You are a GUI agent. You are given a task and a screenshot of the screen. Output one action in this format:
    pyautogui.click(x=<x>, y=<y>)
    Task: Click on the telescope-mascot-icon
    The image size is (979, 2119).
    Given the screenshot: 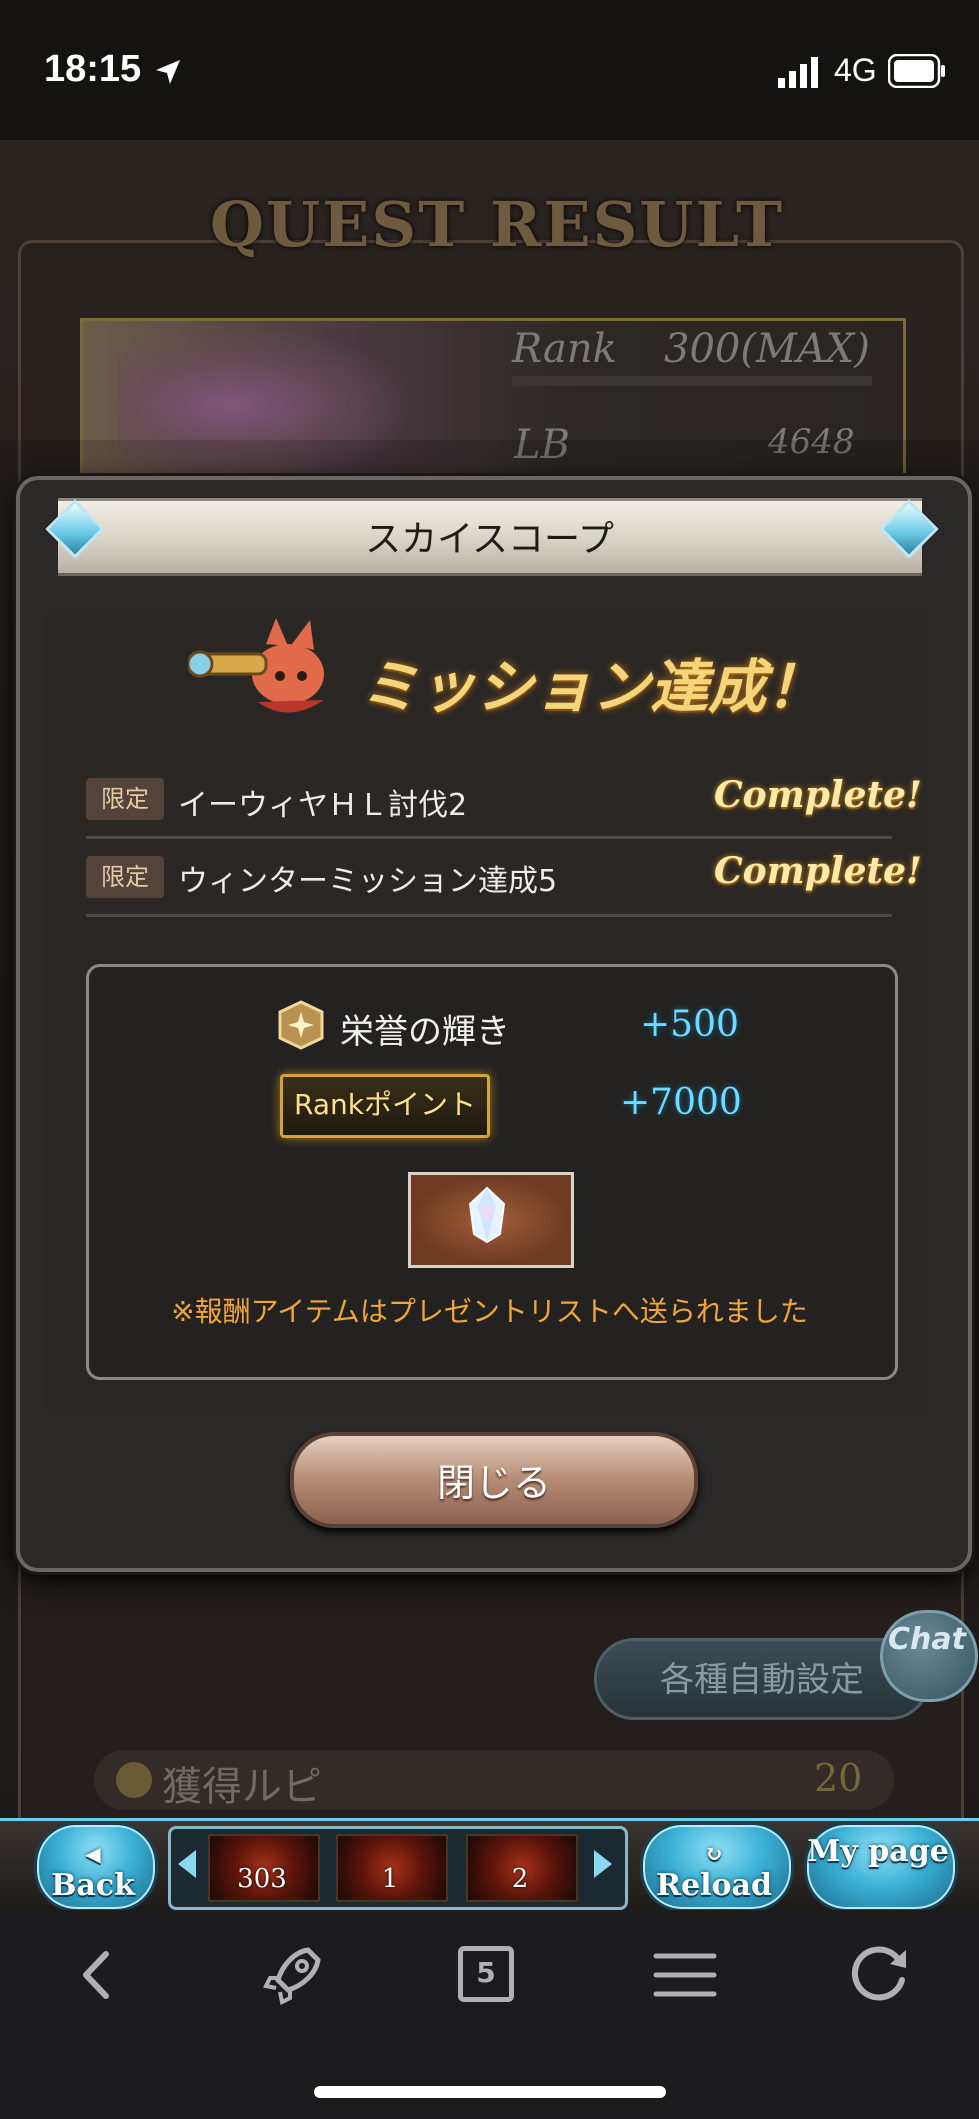 What is the action you would take?
    pyautogui.click(x=256, y=665)
    